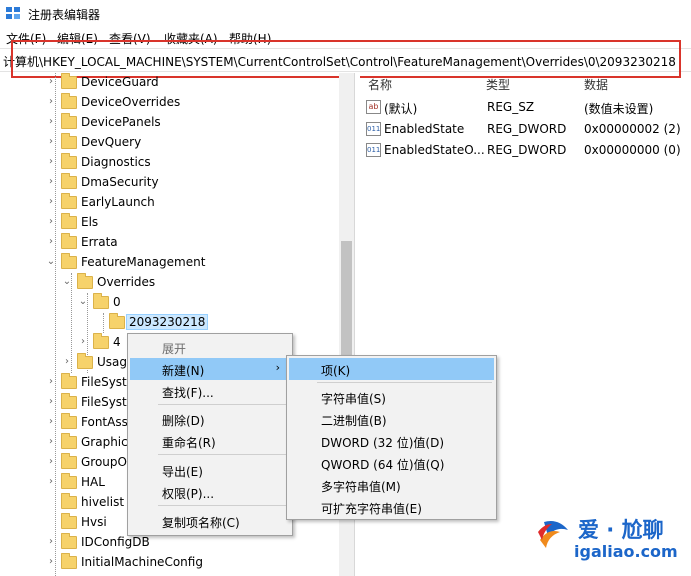  I want to click on menu-item-label: 二进制值(B), so click(354, 421).